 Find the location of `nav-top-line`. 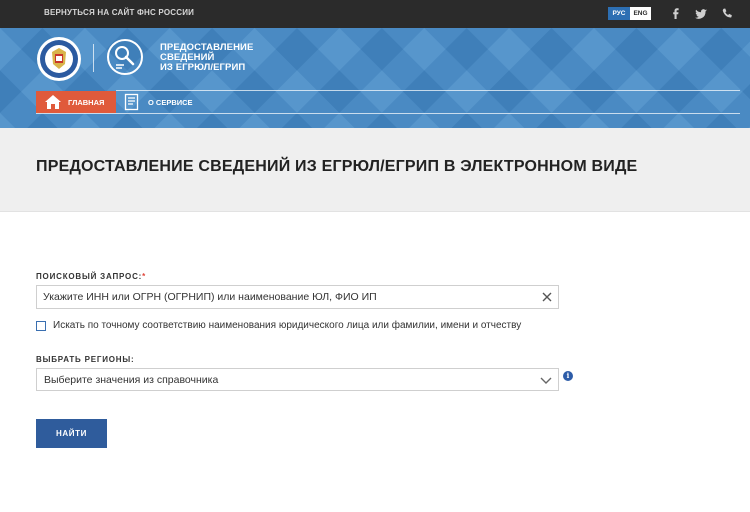

nav-top-line is located at coordinates (428, 90).